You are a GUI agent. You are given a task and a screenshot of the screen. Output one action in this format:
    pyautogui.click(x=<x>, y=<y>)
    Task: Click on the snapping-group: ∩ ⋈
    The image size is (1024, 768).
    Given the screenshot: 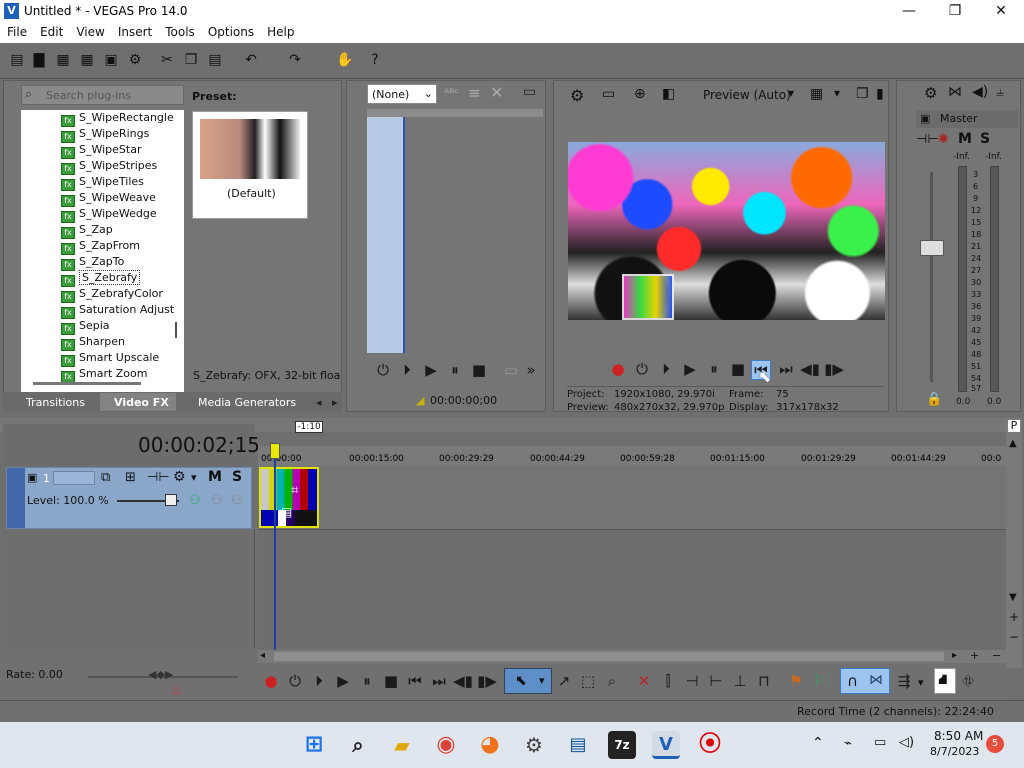 What is the action you would take?
    pyautogui.click(x=865, y=681)
    